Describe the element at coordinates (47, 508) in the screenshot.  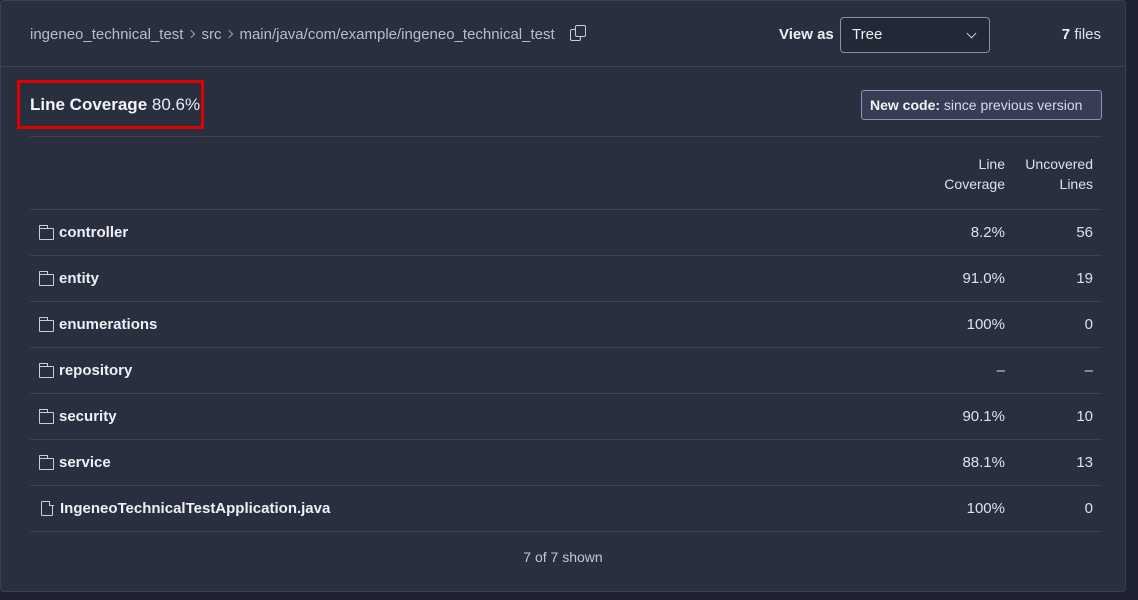
I see `file-icon` at that location.